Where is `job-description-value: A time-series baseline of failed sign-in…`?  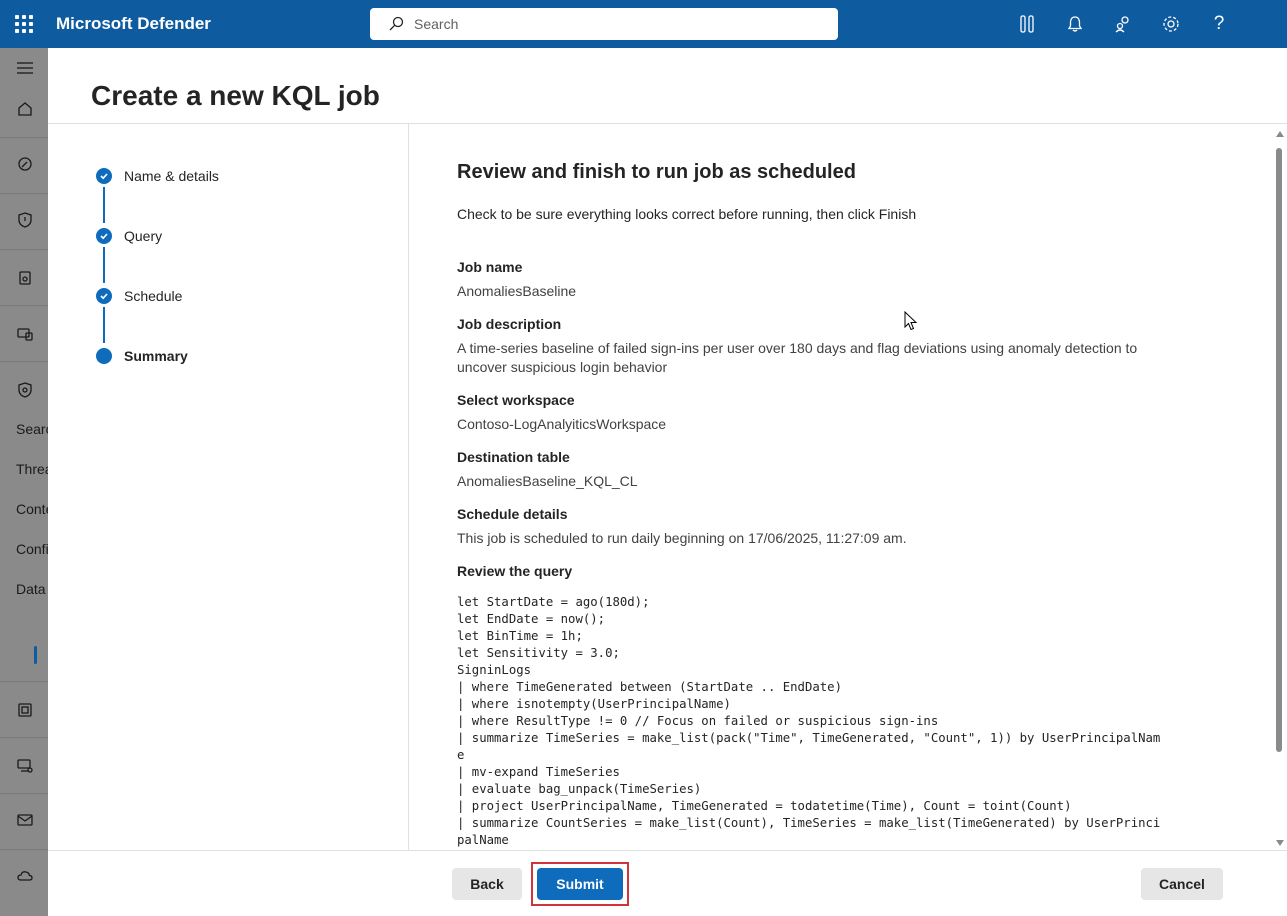 job-description-value: A time-series baseline of failed sign-in… is located at coordinates (797, 357).